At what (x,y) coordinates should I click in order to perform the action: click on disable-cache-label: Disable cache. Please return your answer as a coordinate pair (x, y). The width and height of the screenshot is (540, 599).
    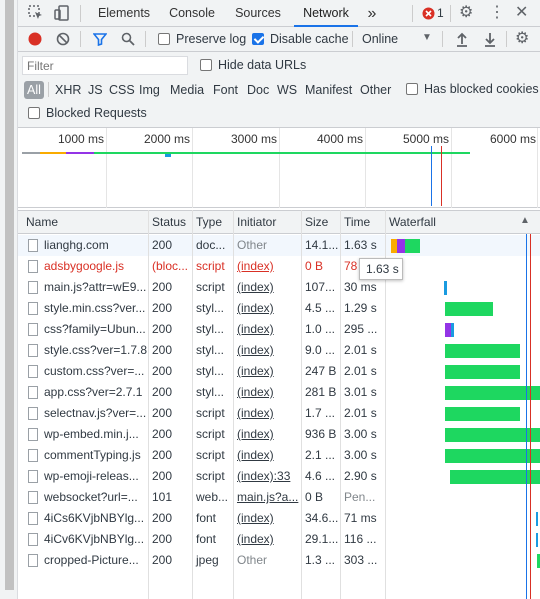
    Looking at the image, I should click on (309, 39).